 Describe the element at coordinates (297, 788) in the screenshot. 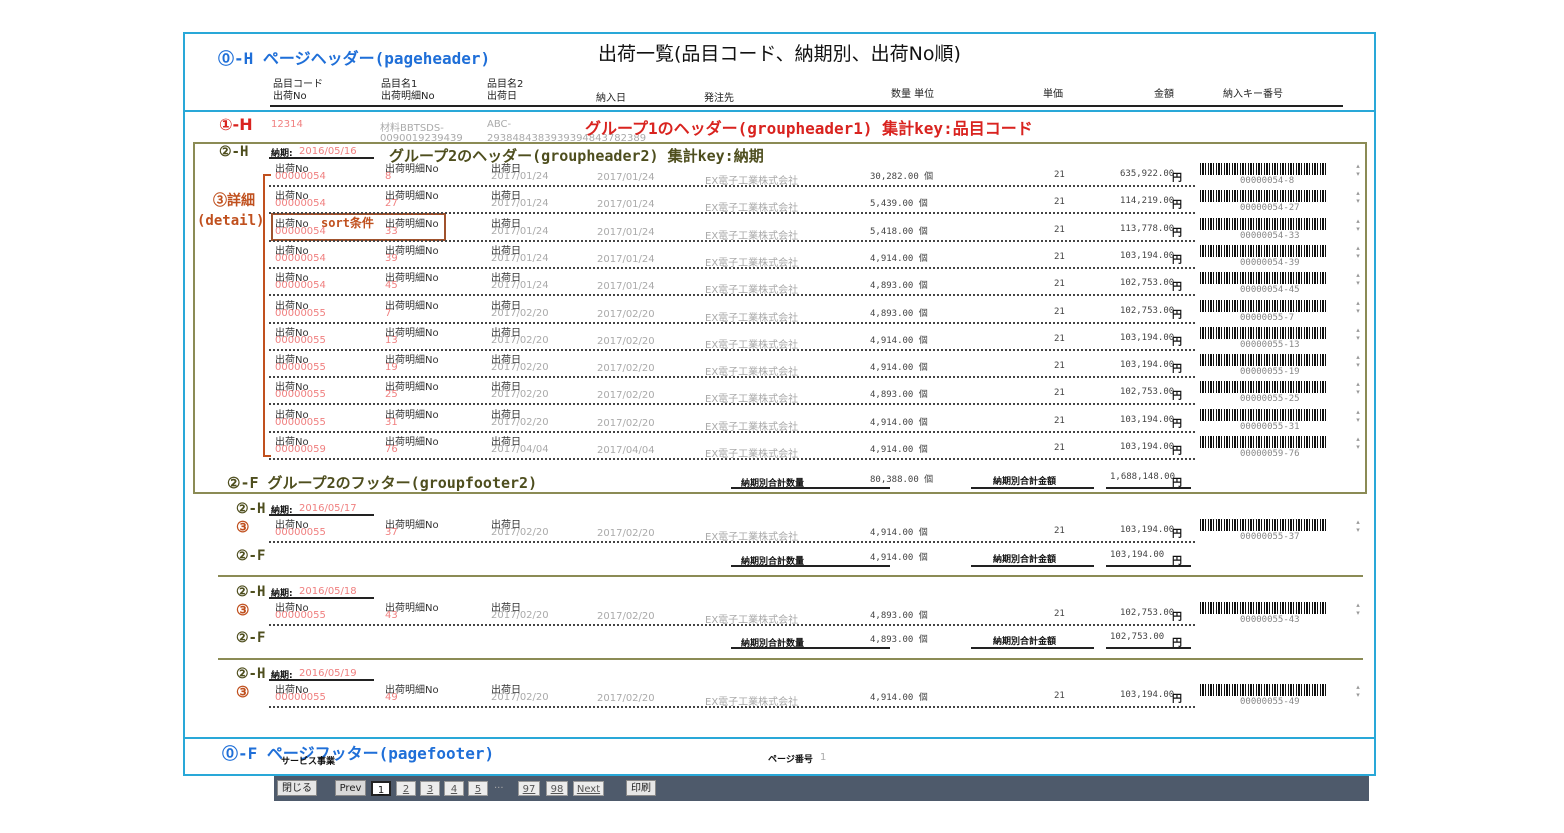

I see `close-button: 閉じる` at that location.